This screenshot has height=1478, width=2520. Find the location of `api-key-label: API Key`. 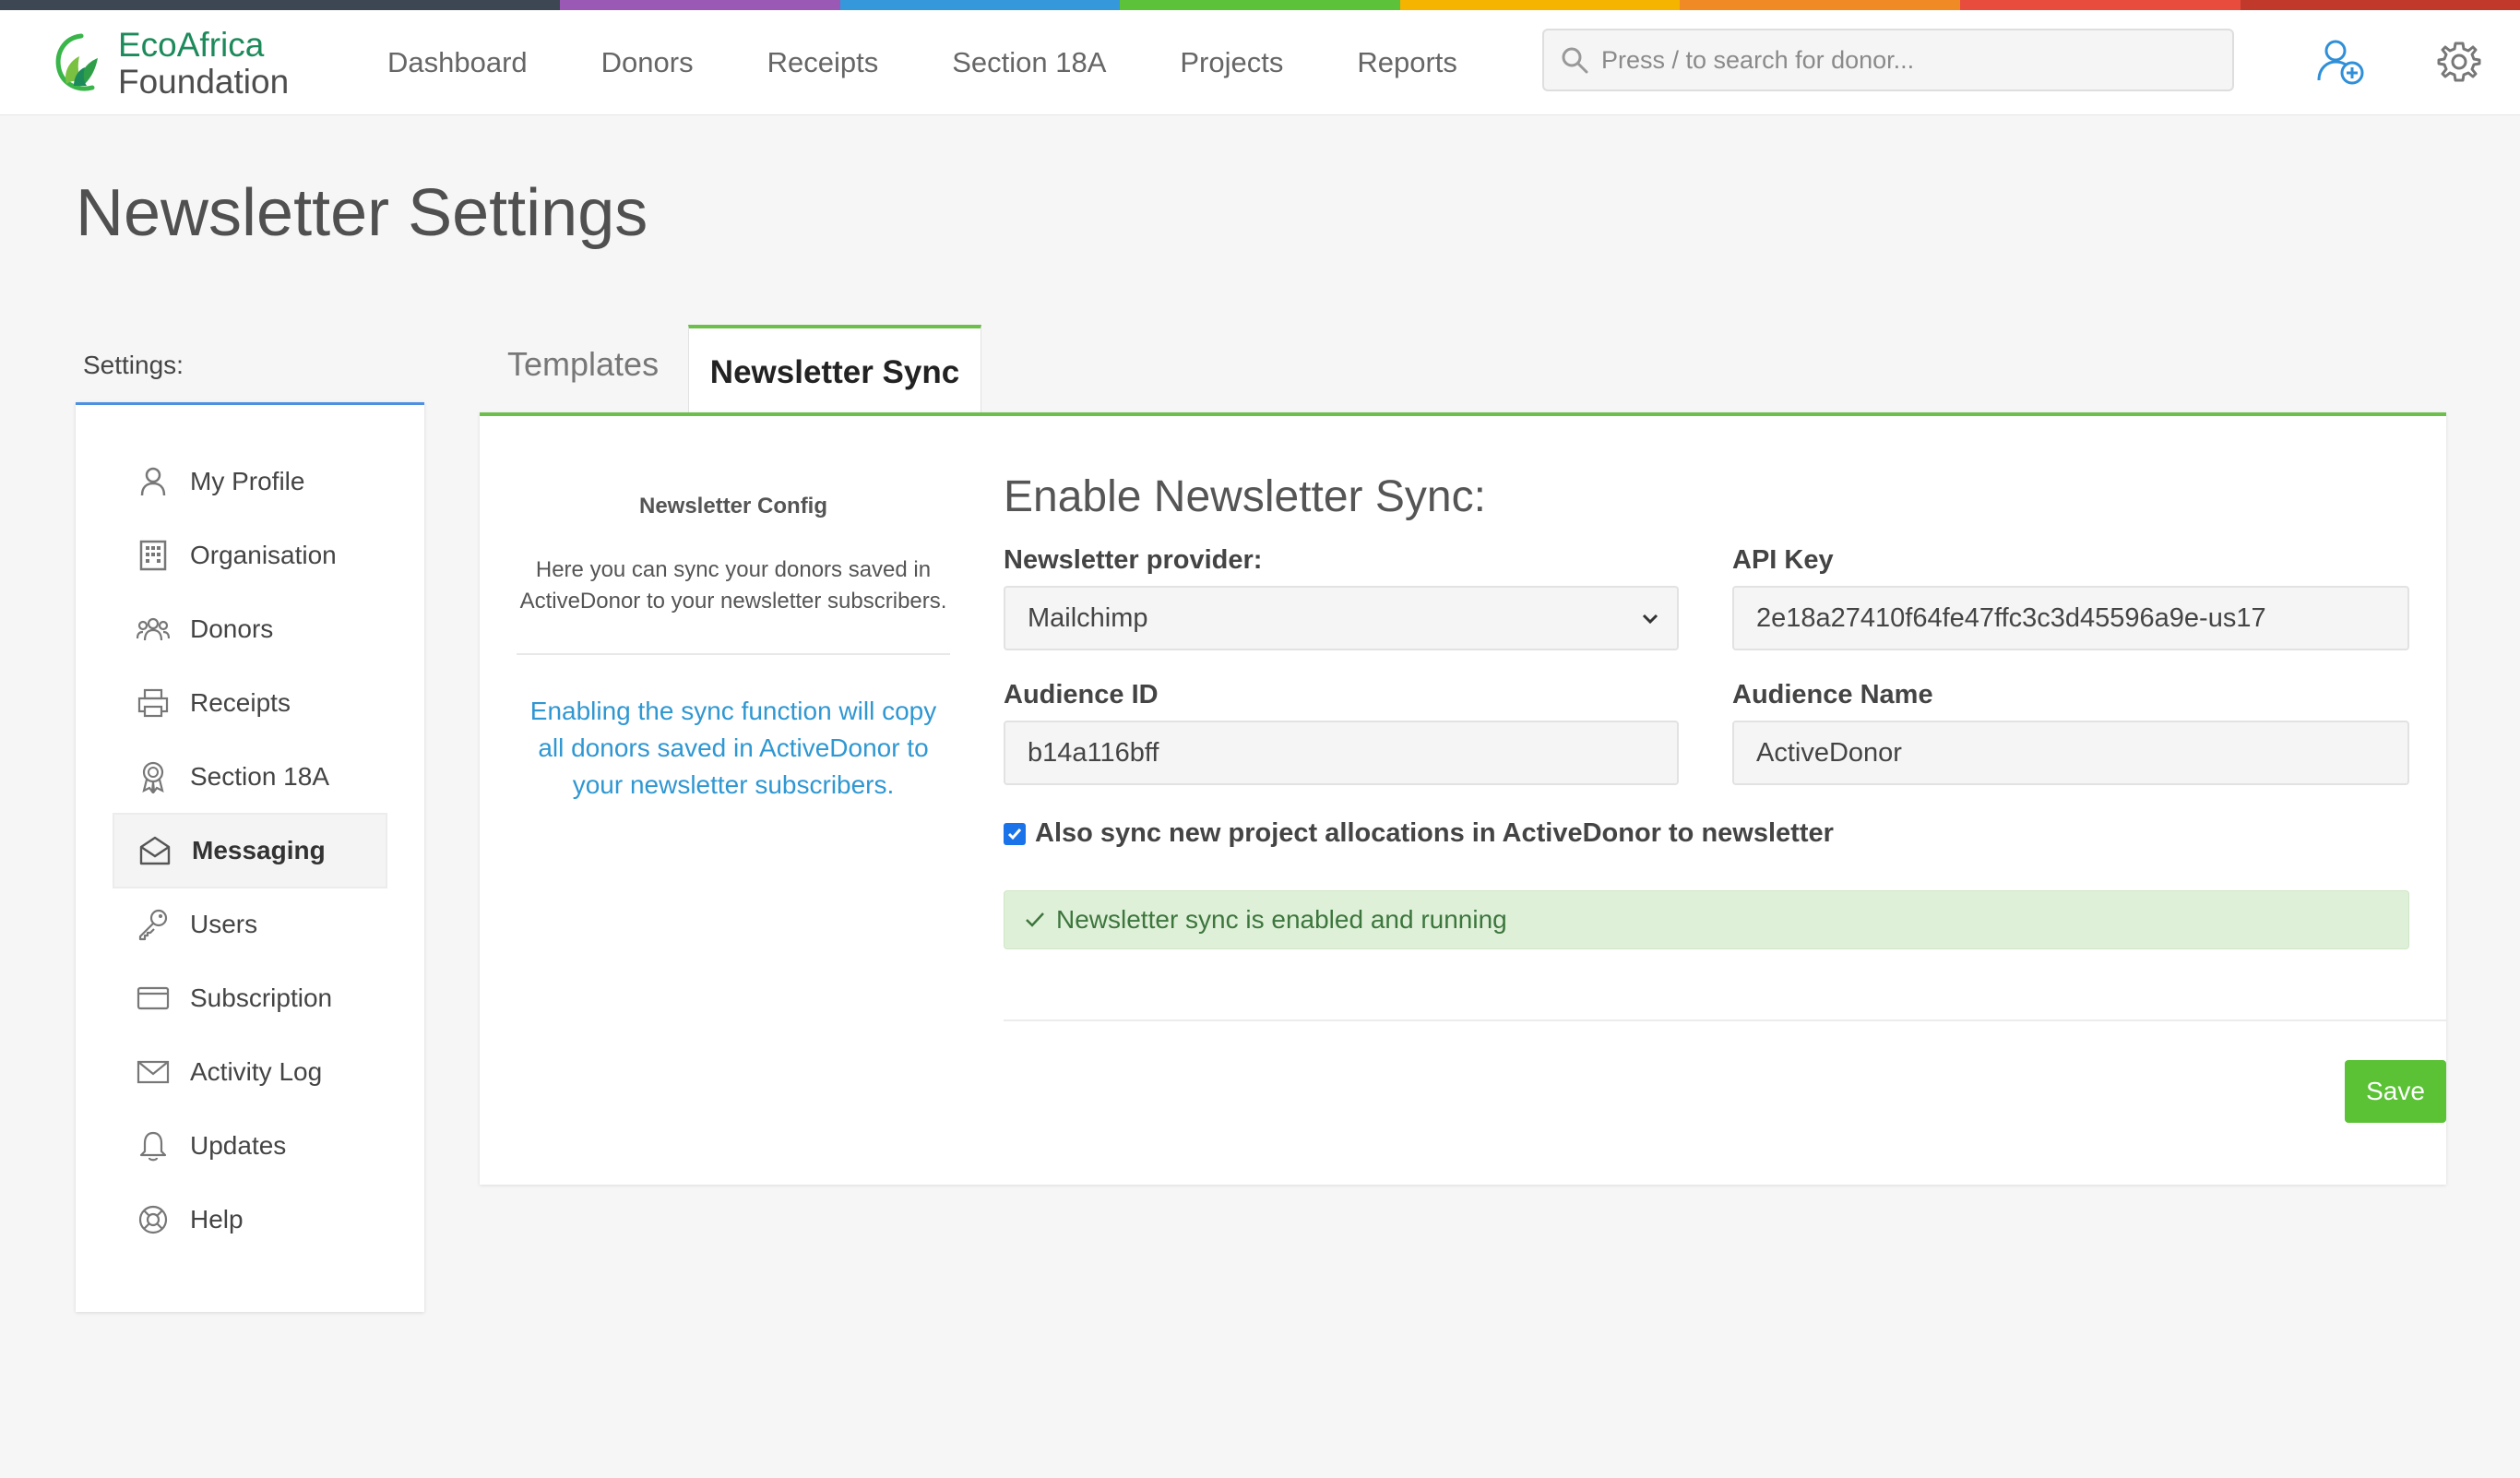

api-key-label: API Key is located at coordinates (1783, 560).